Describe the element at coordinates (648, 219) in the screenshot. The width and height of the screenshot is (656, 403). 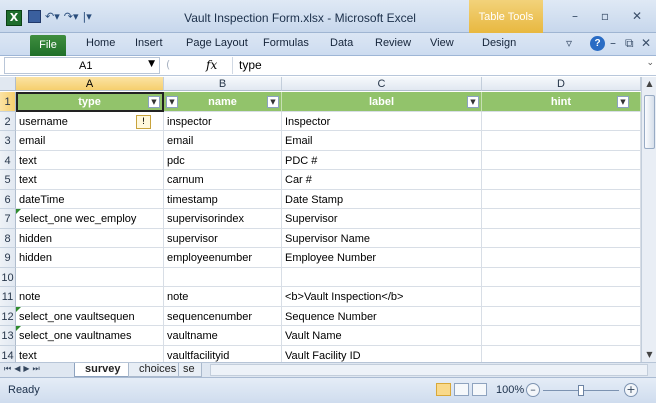
I see `vertical-scrollbar: ▲ ▼` at that location.